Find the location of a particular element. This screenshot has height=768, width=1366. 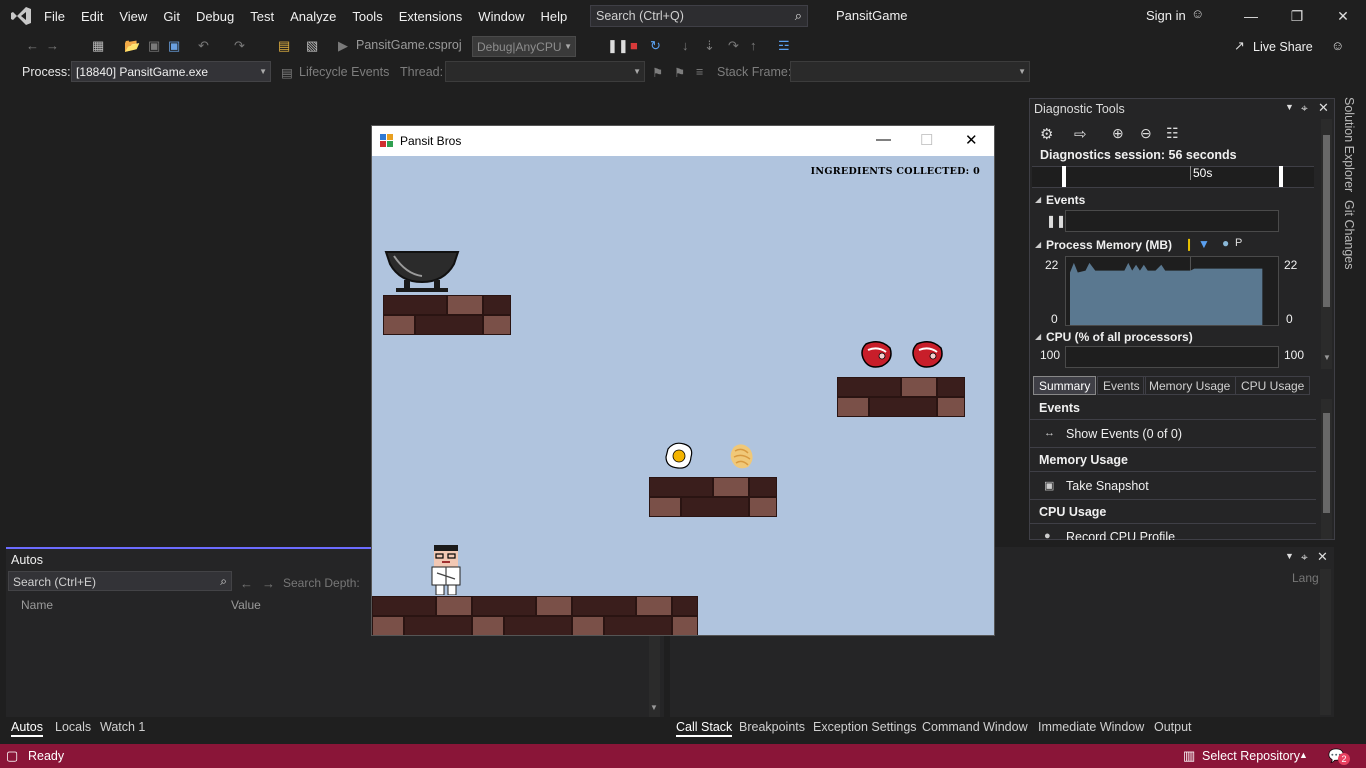

maximize-icon: ☐ is located at coordinates (926, 140).